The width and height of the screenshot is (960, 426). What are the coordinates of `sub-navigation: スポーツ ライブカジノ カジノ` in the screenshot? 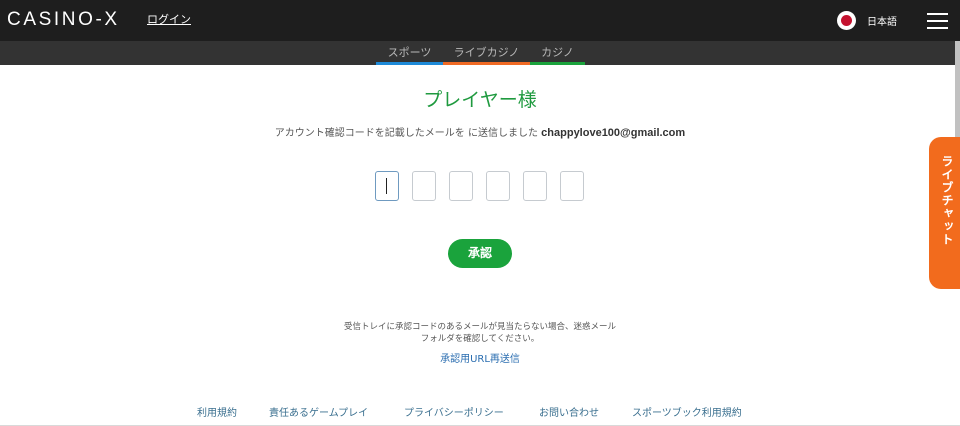 It's located at (480, 53).